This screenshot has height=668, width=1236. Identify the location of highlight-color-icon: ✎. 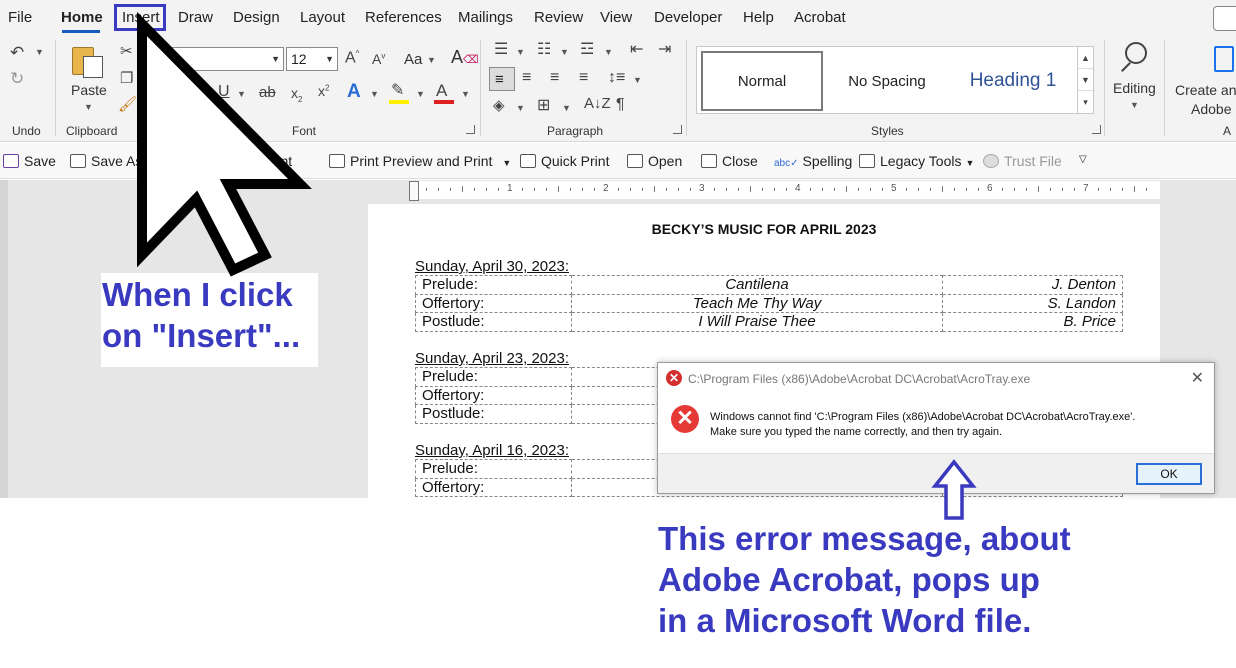
(397, 91).